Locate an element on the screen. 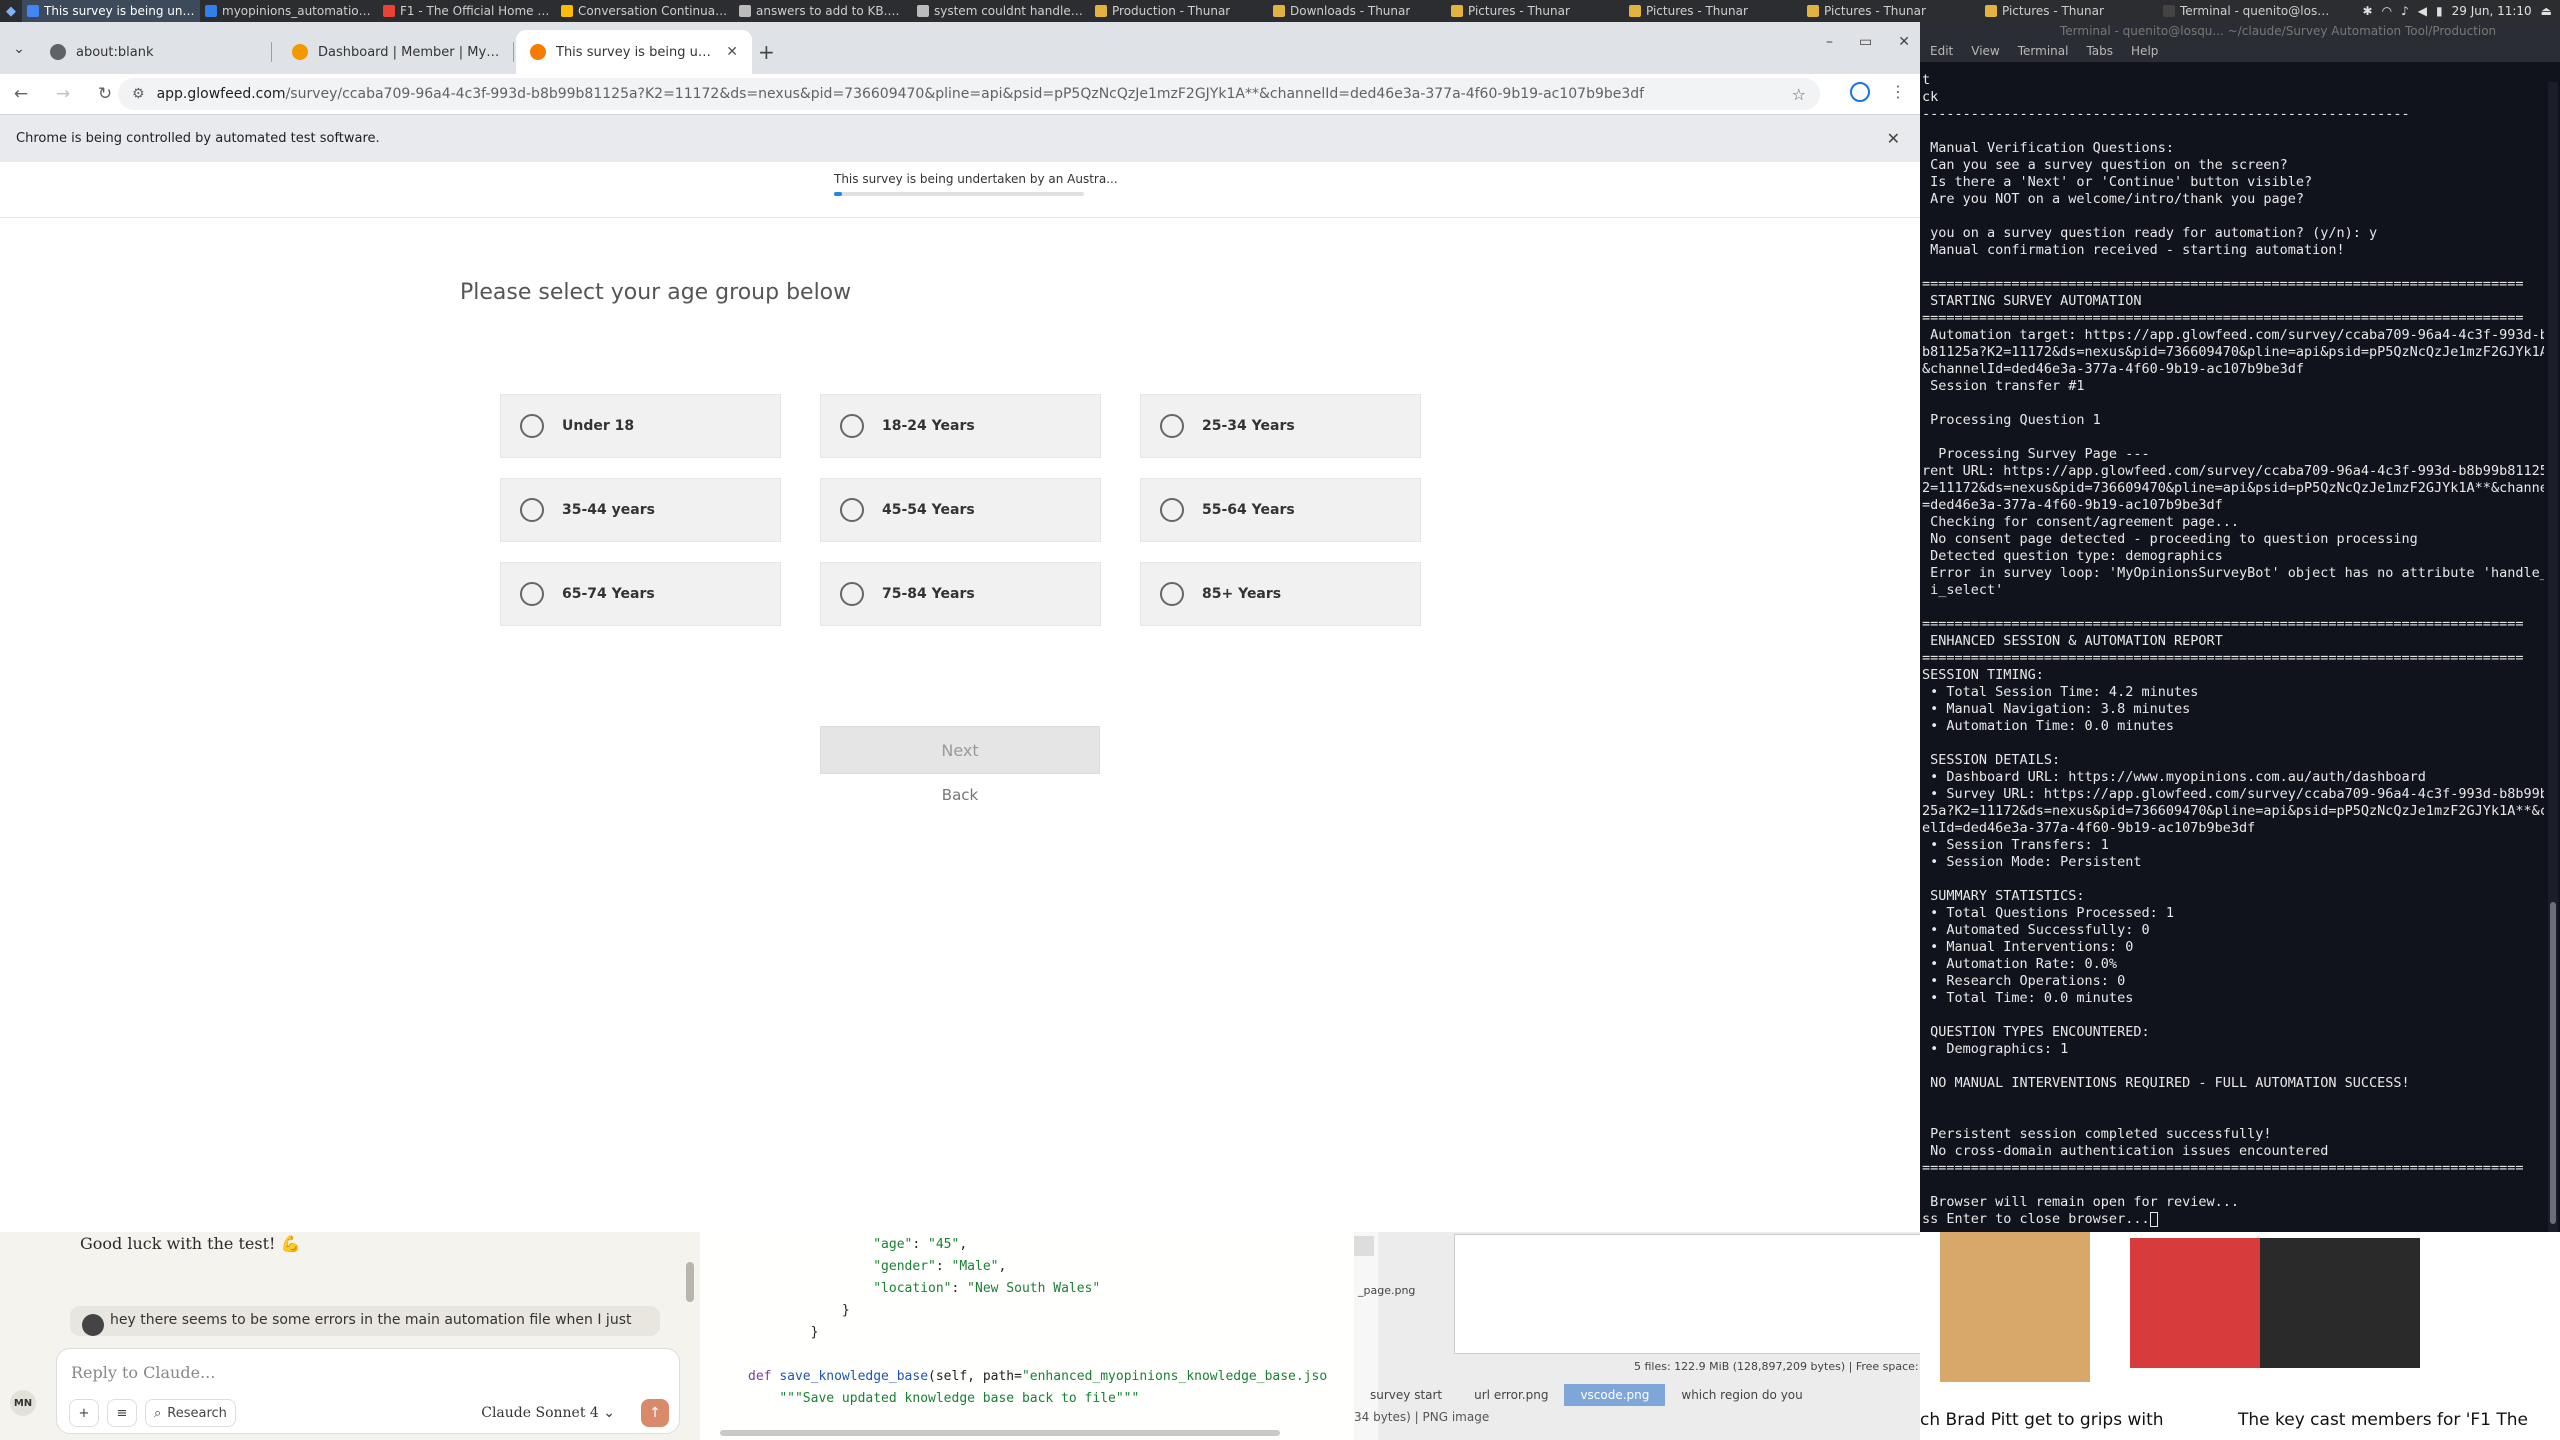  clock: 29 Jun, 11:10 is located at coordinates (2492, 11).